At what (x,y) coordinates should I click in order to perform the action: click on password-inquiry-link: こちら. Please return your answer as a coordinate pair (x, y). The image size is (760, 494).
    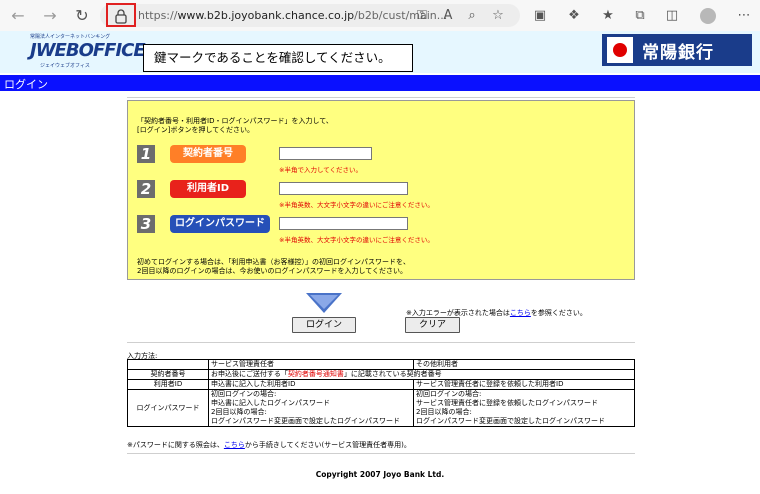
    Looking at the image, I should click on (234, 445).